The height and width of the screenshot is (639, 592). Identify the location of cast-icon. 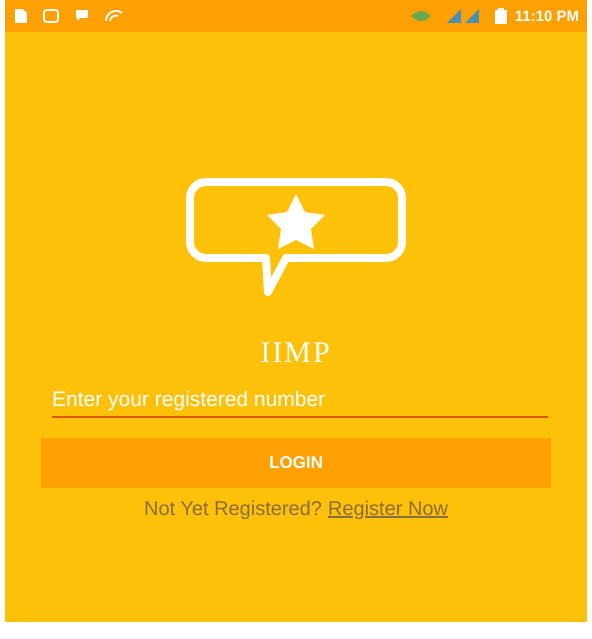
(114, 16).